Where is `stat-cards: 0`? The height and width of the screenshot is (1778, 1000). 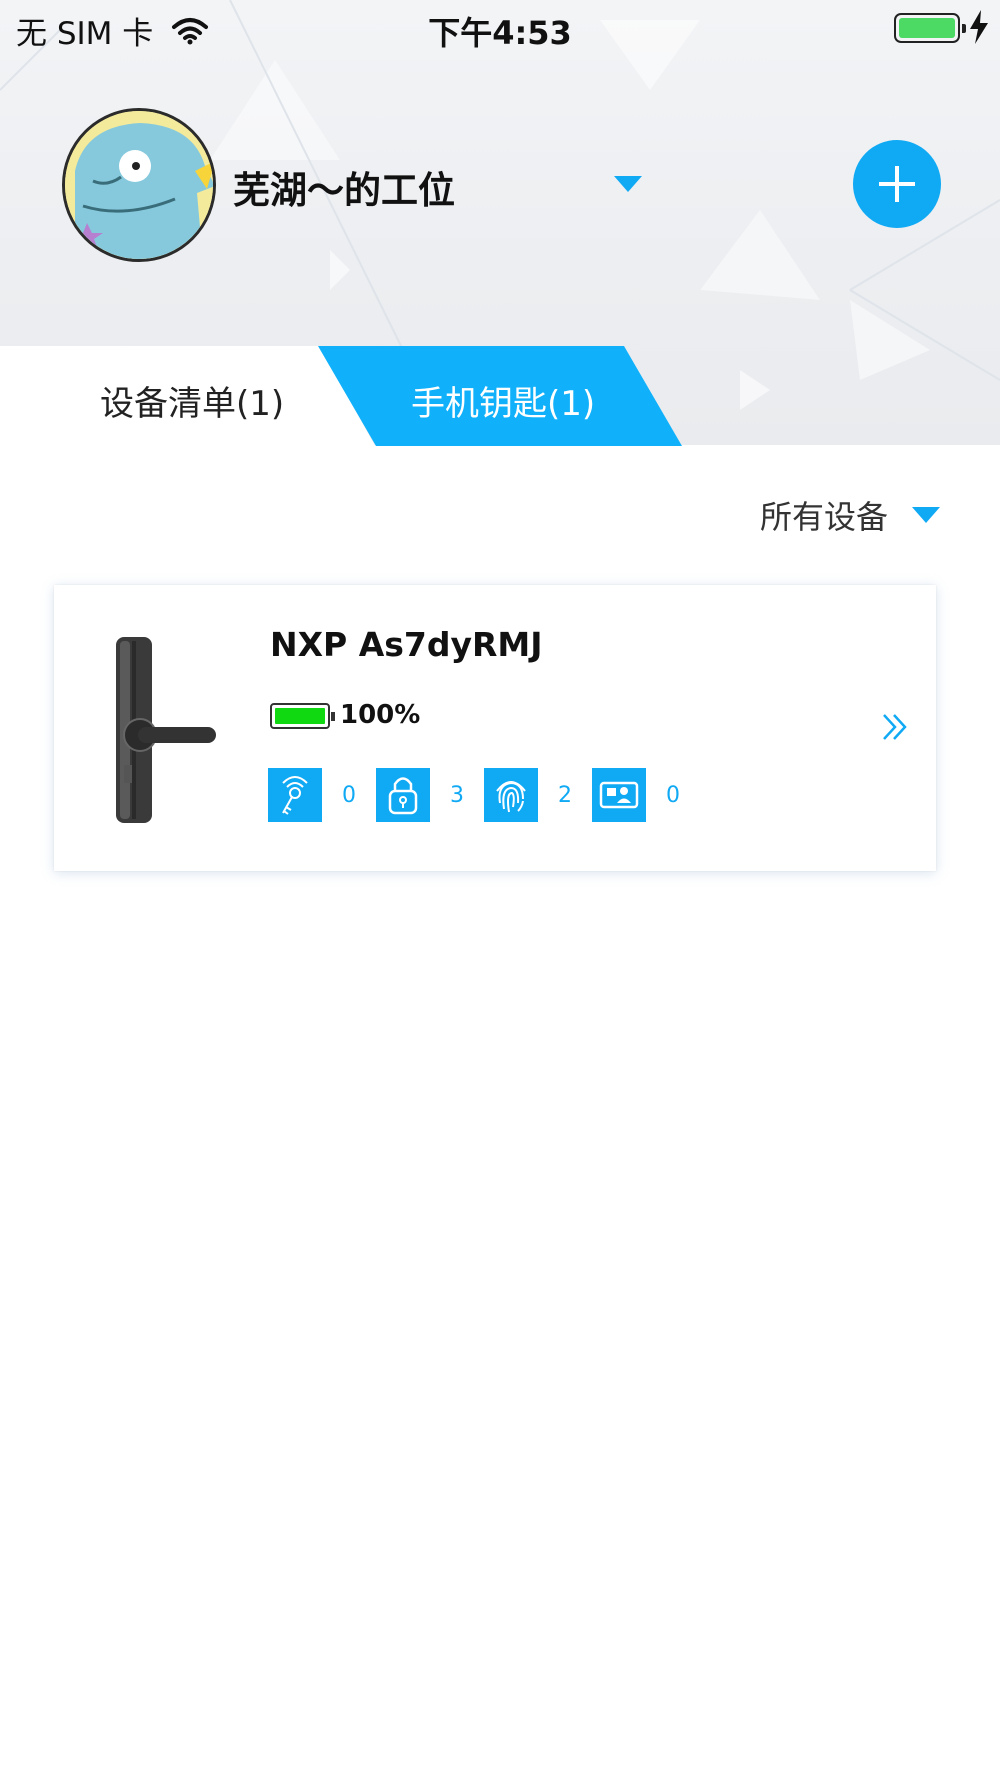
stat-cards: 0 is located at coordinates (646, 795).